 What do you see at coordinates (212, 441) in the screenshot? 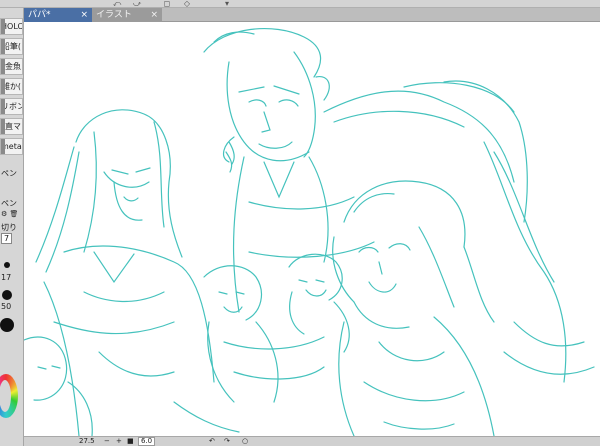
I see `rotate-left-icon: ↶` at bounding box center [212, 441].